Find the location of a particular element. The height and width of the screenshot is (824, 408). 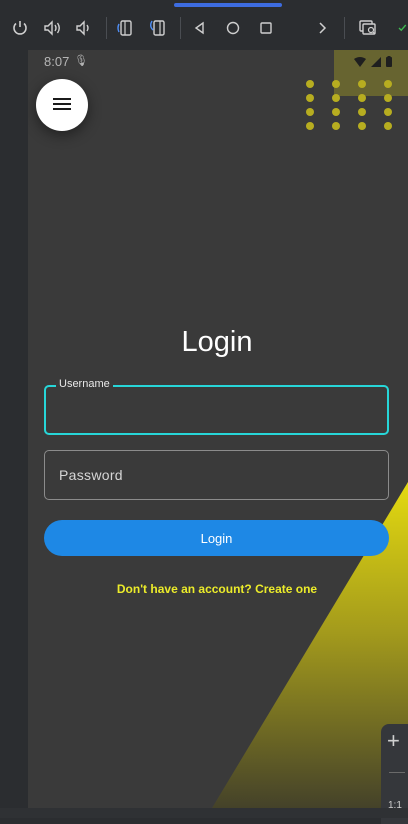

horizontal-scrollbar is located at coordinates (204, 813).